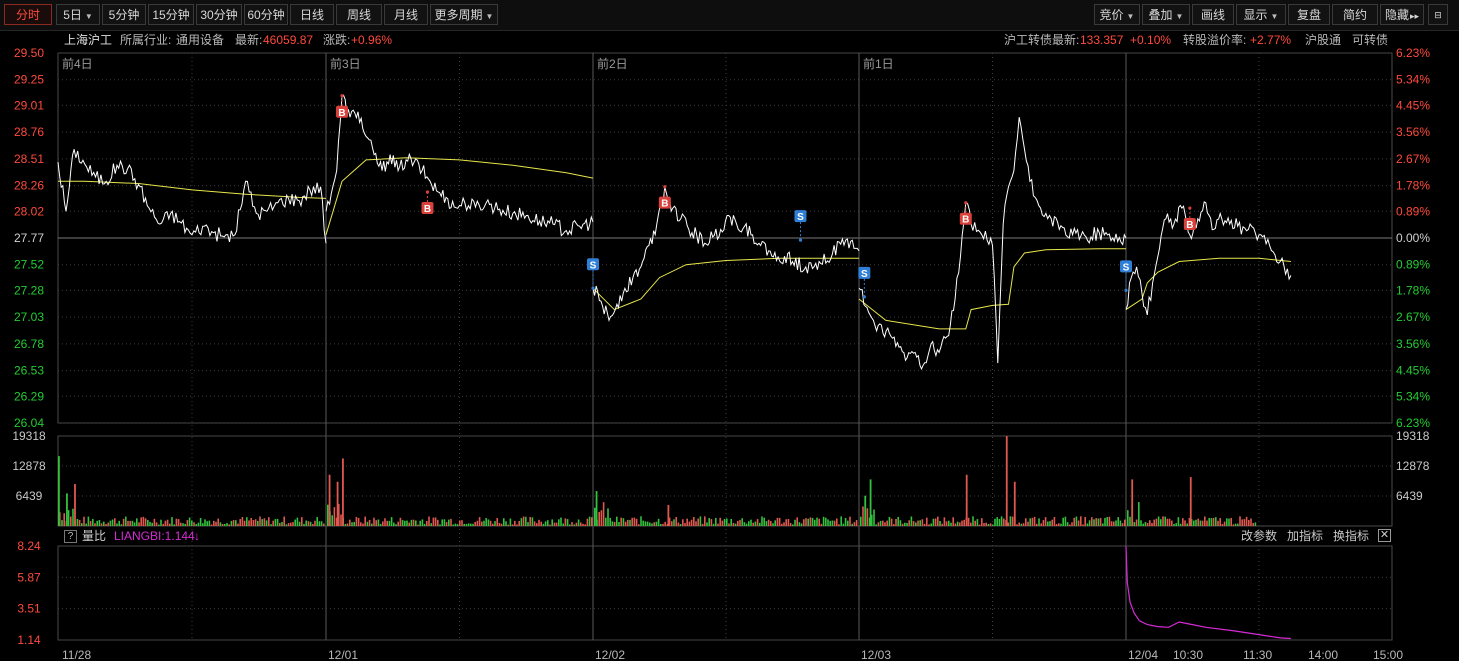 The image size is (1459, 661). What do you see at coordinates (29, 132) in the screenshot?
I see `price-tick-label: 28.76` at bounding box center [29, 132].